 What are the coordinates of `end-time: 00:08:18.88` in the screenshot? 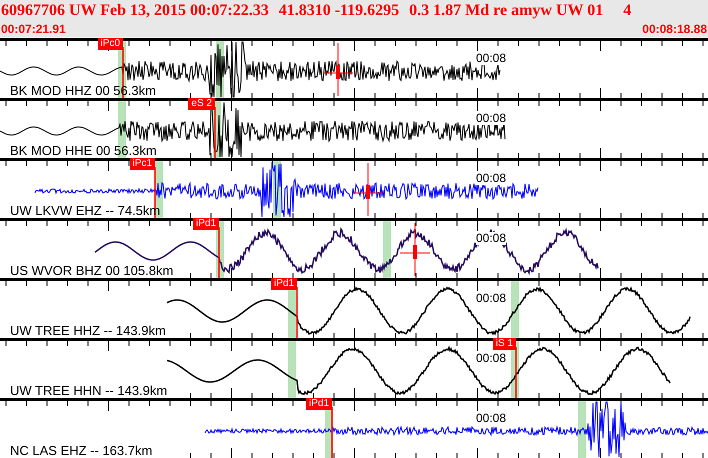 It's located at (674, 29).